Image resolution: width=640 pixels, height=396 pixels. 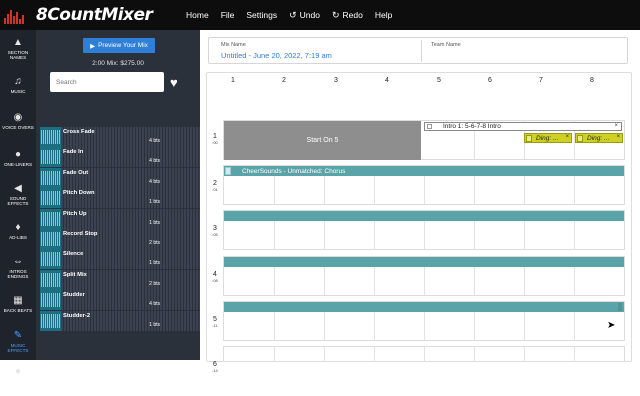 What do you see at coordinates (120, 279) in the screenshot?
I see `list-item: Split Mix 2 bts` at bounding box center [120, 279].